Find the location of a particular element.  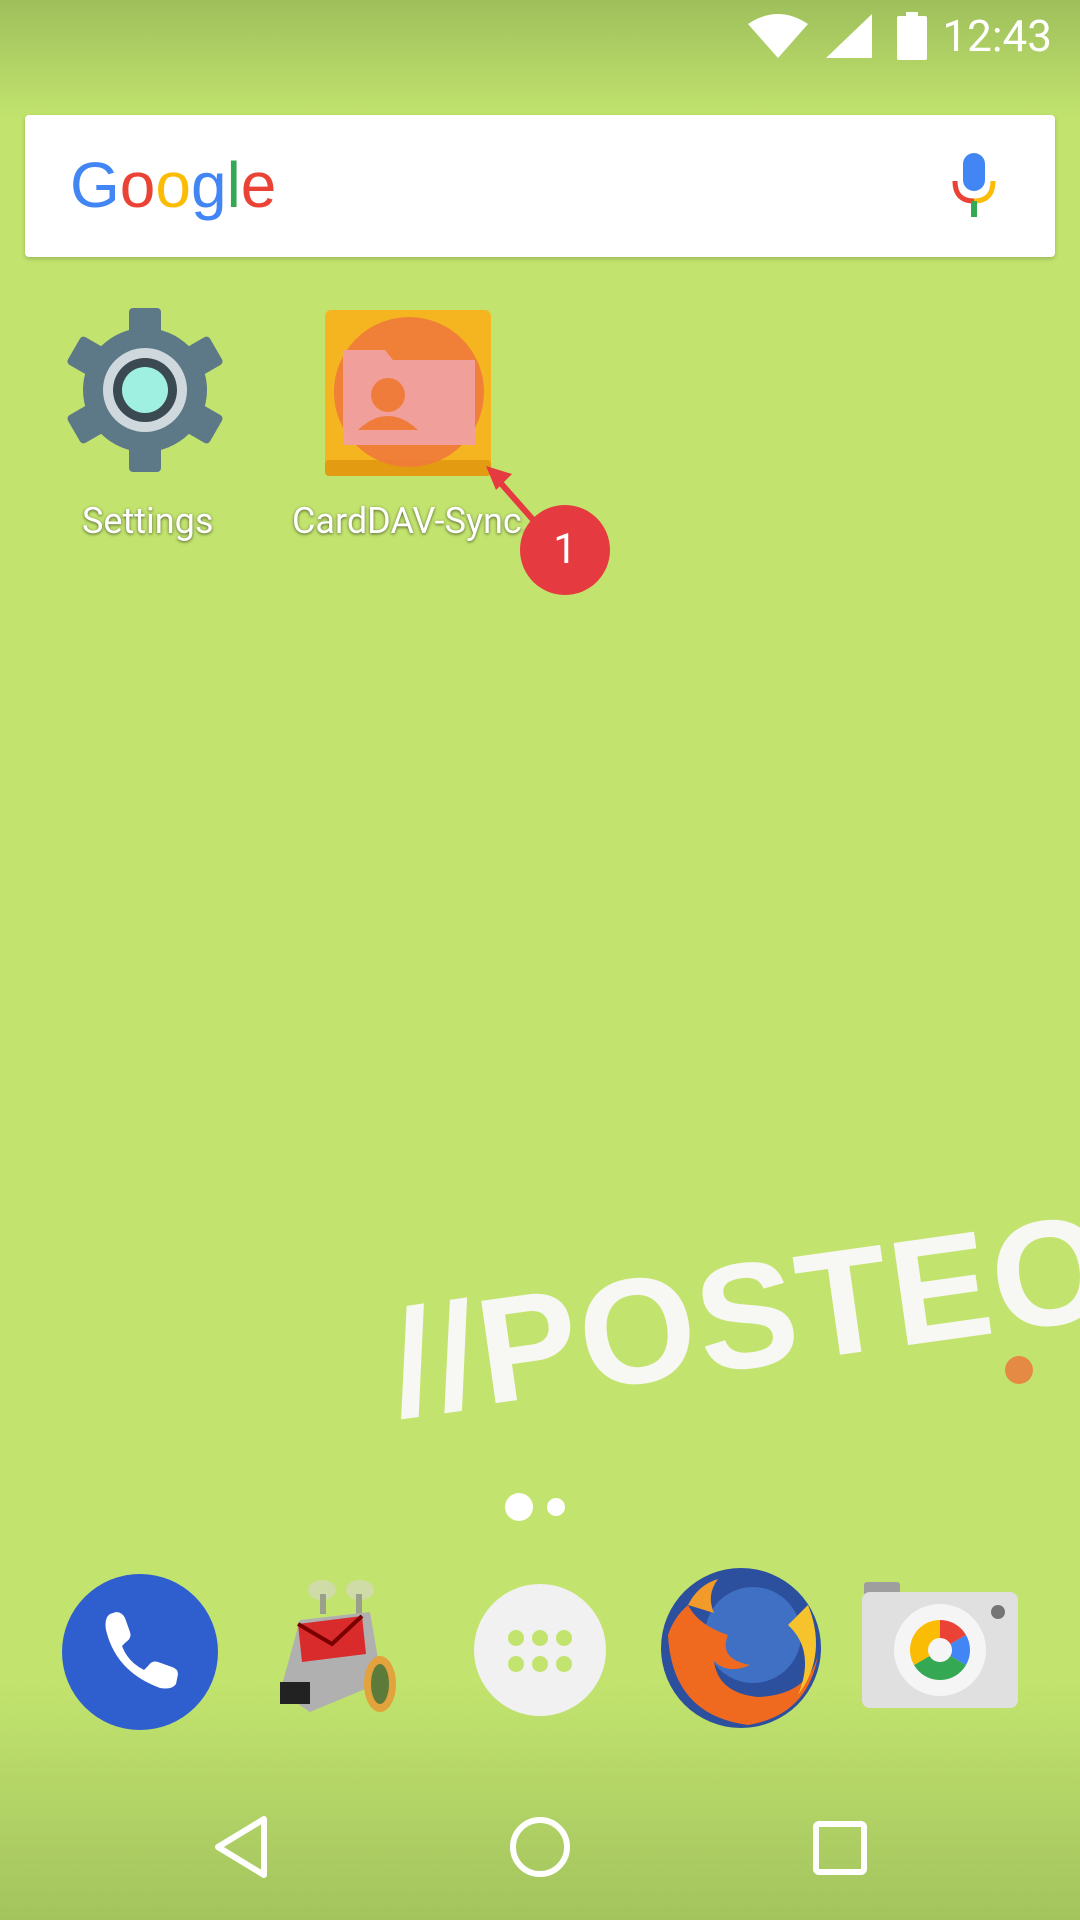

page-dot-active is located at coordinates (519, 1507).